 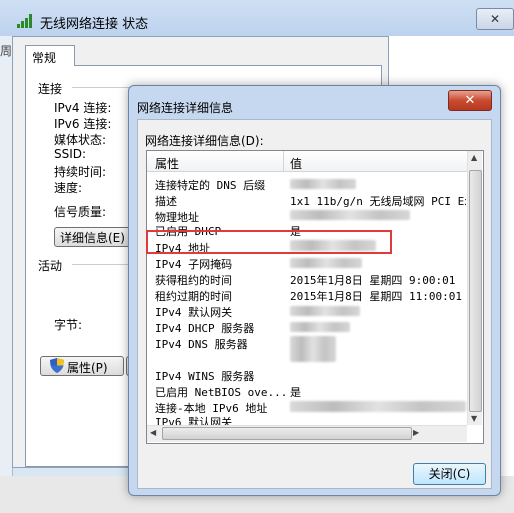 I want to click on bytes-label: 字节:, so click(x=68, y=325).